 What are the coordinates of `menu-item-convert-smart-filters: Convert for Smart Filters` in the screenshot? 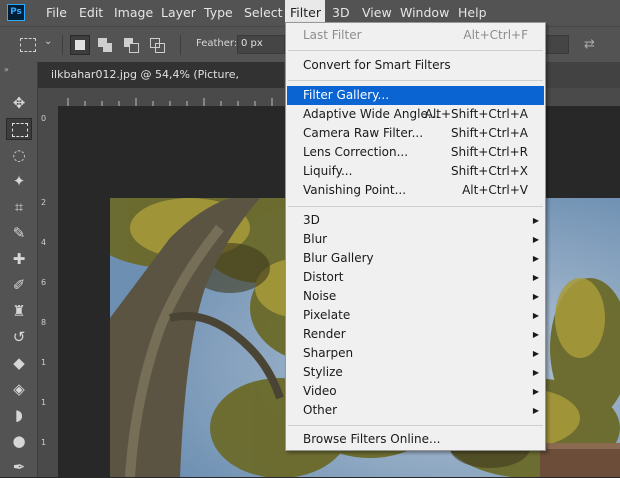 It's located at (415, 65).